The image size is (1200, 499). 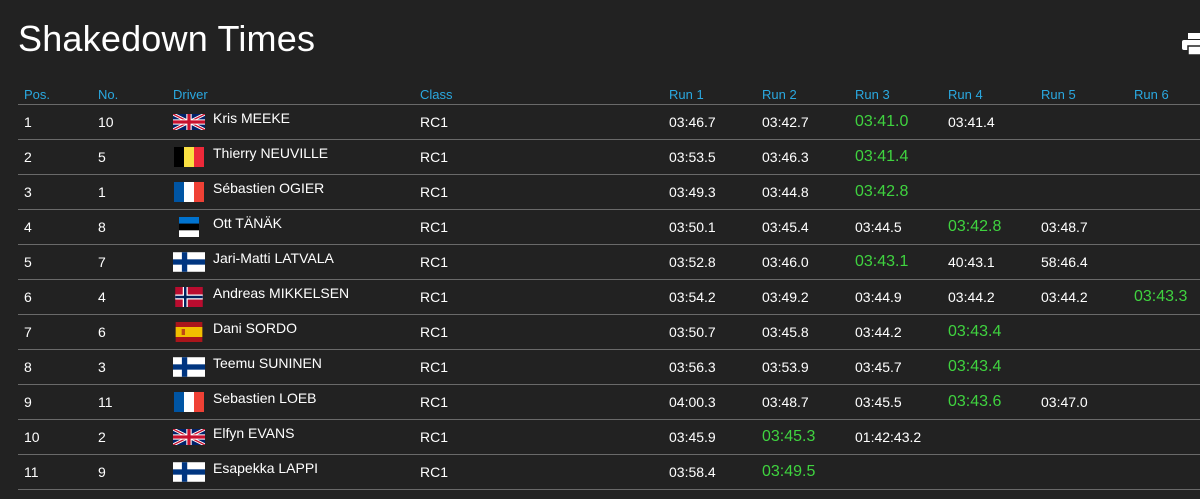 What do you see at coordinates (895, 157) in the screenshot?
I see `cell-run3: 03:41.4` at bounding box center [895, 157].